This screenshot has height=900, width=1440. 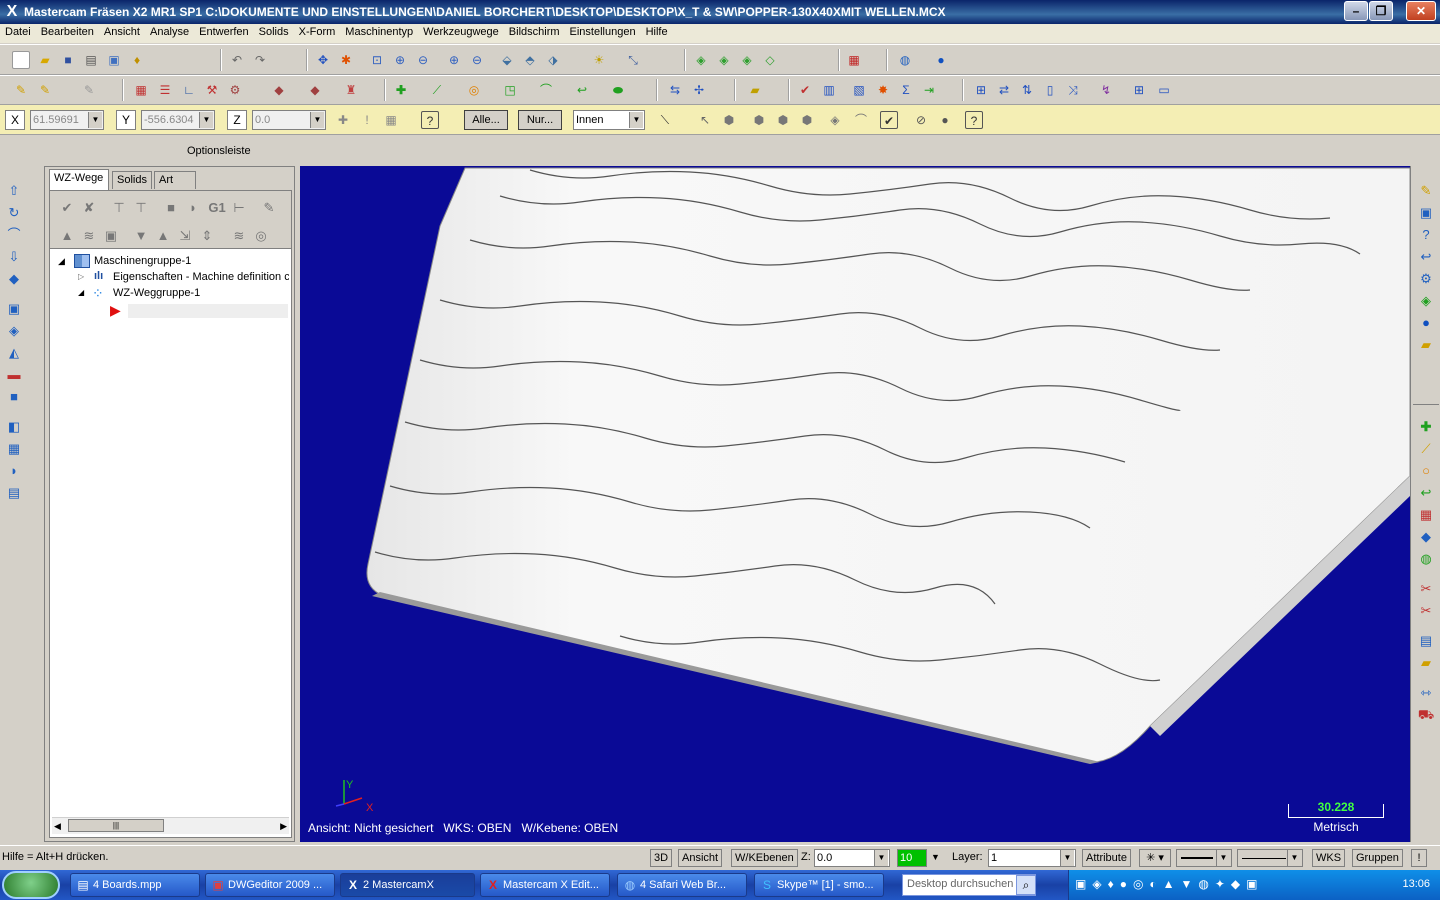 I want to click on format-painter-icon: ♦, so click(x=137, y=60).